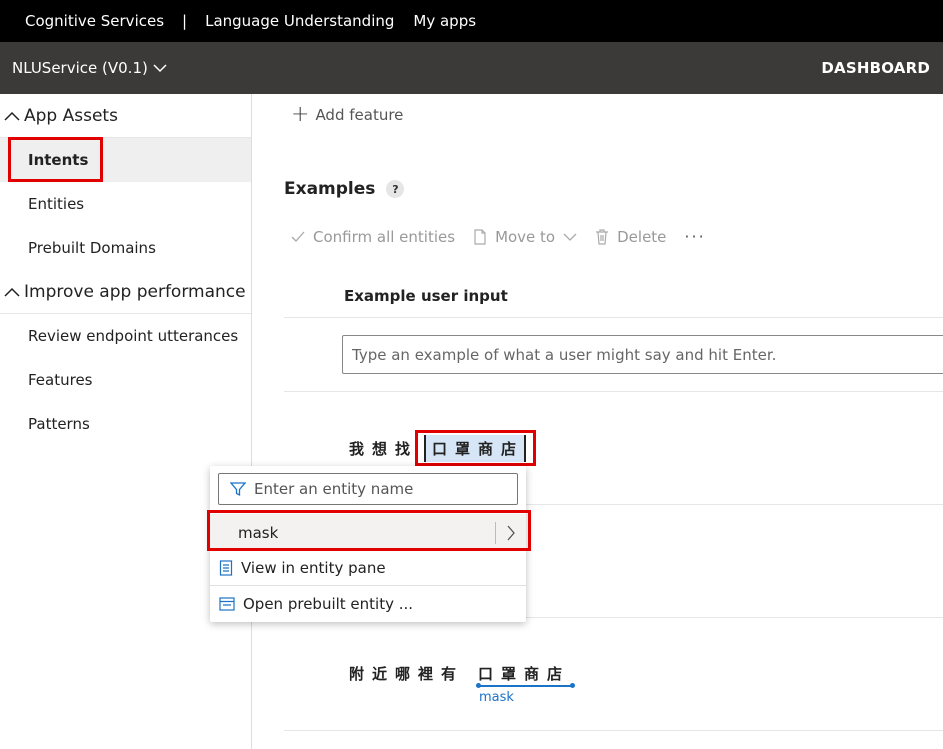 The width and height of the screenshot is (943, 749). I want to click on add-feature-button: + Add feature, so click(347, 115).